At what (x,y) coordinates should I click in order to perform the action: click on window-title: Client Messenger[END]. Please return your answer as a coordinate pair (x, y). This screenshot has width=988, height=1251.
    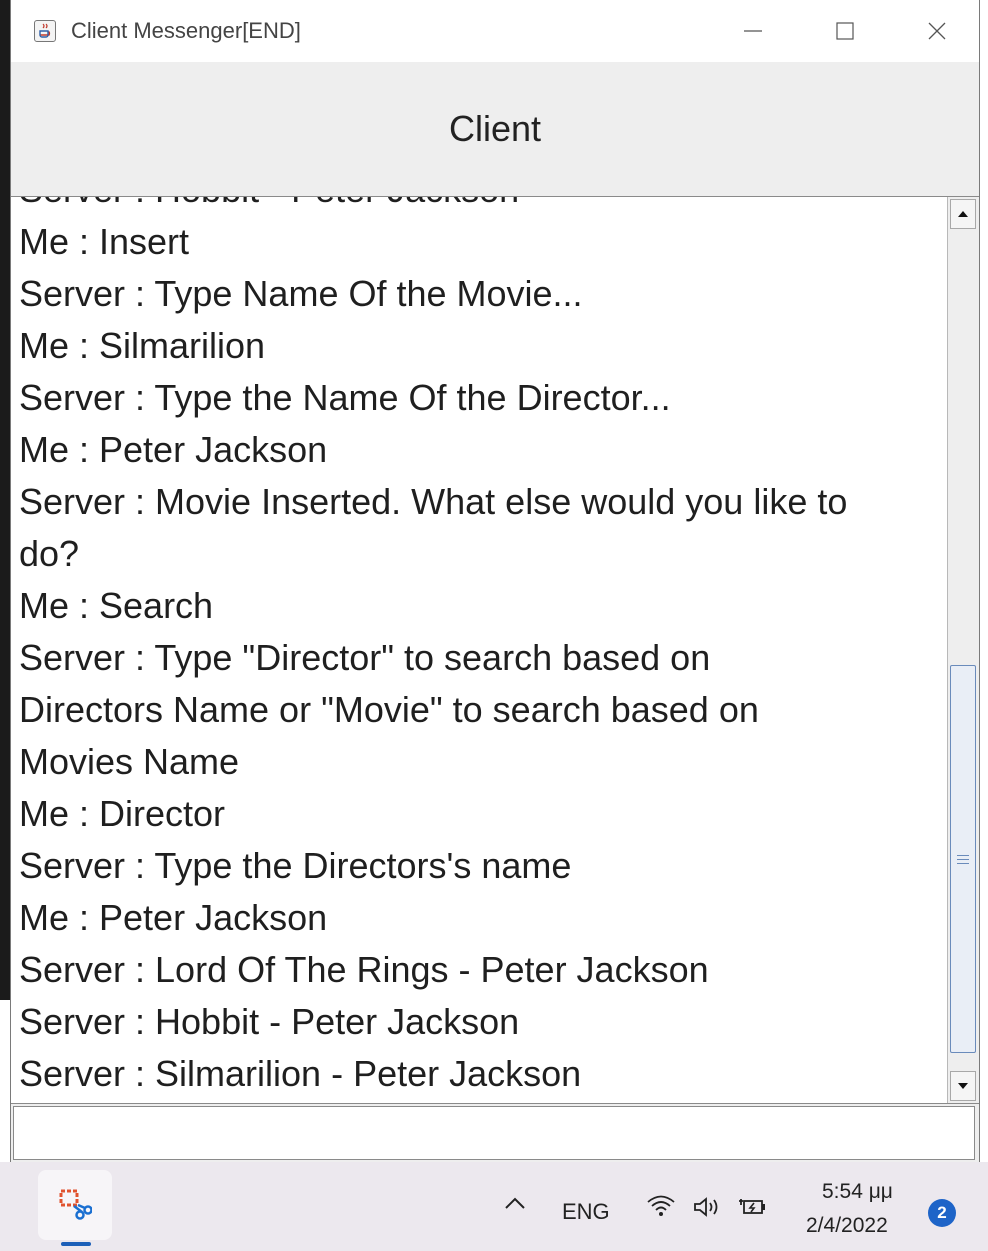
    Looking at the image, I should click on (186, 30).